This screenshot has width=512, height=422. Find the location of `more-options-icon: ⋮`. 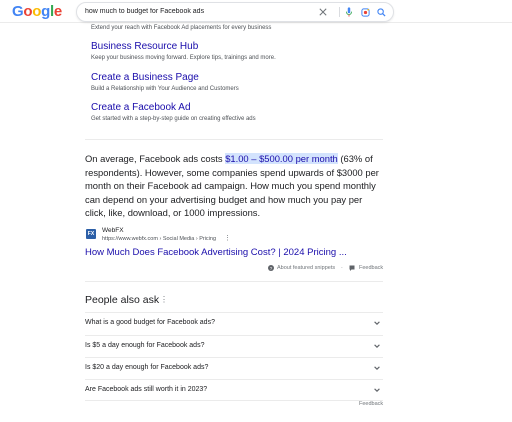

more-options-icon: ⋮ is located at coordinates (227, 238).